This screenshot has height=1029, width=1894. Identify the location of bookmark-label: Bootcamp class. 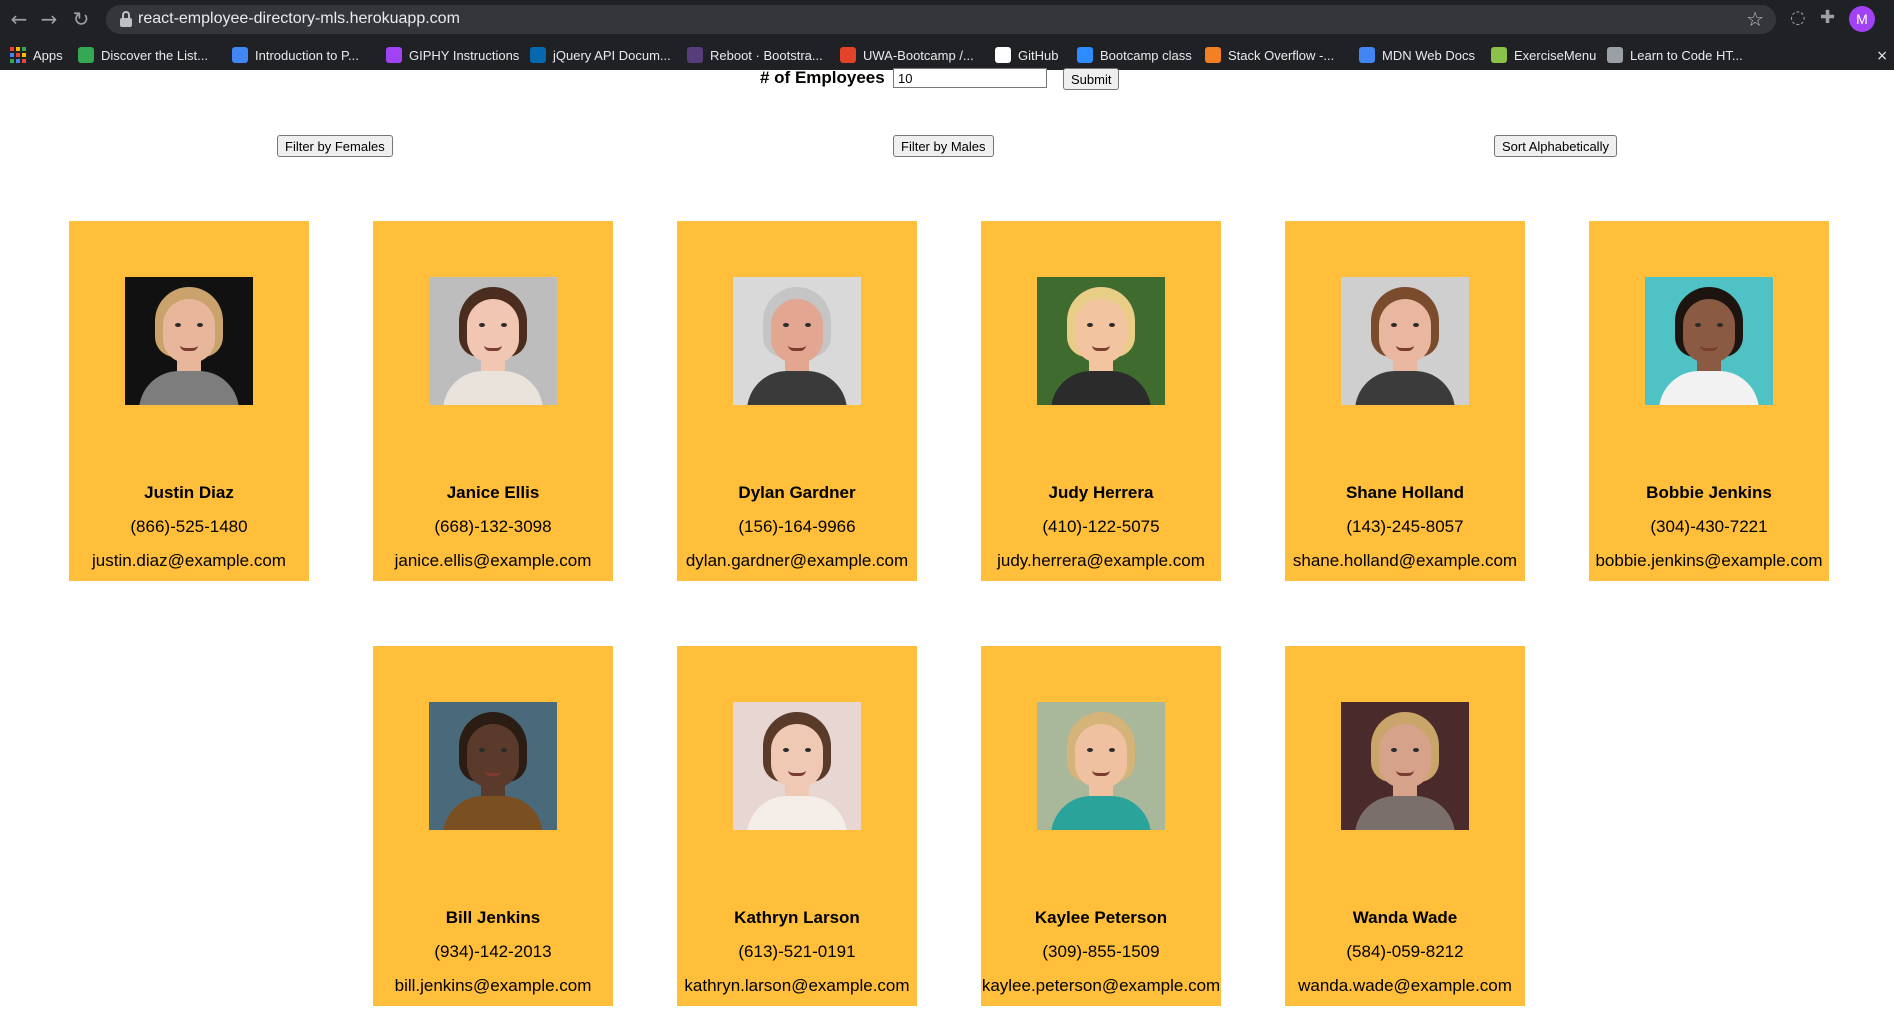
(1146, 55).